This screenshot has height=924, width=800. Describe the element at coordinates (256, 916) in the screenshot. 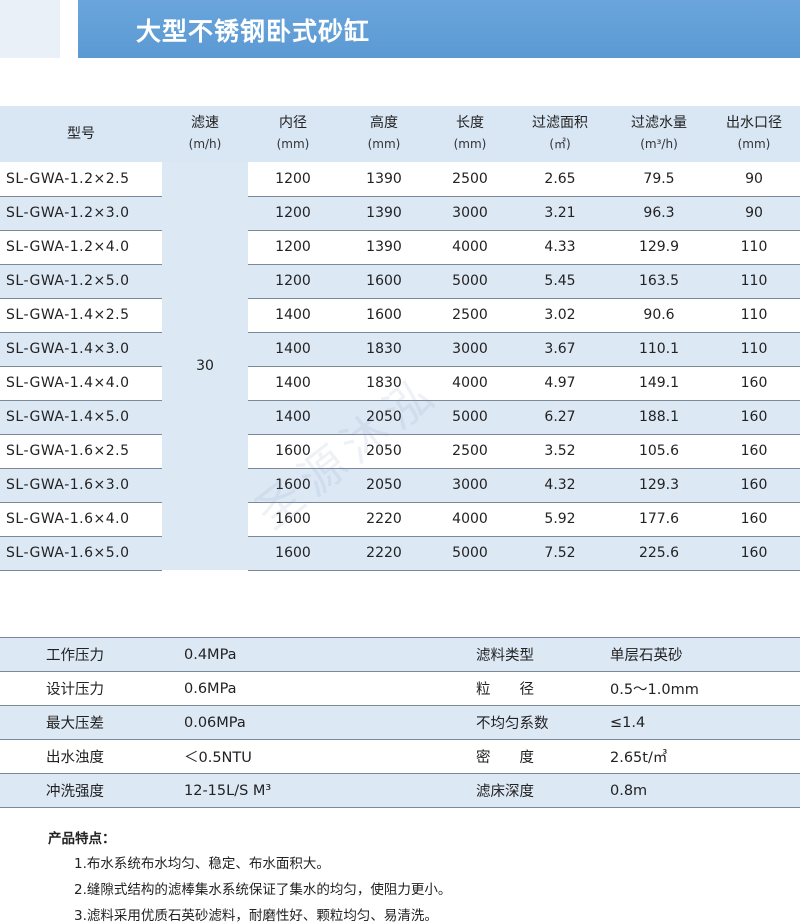

I see `feature-item: 3.滤料采用优质石英砂滤料，耐磨性好、颗粒均匀、易清洗。` at that location.